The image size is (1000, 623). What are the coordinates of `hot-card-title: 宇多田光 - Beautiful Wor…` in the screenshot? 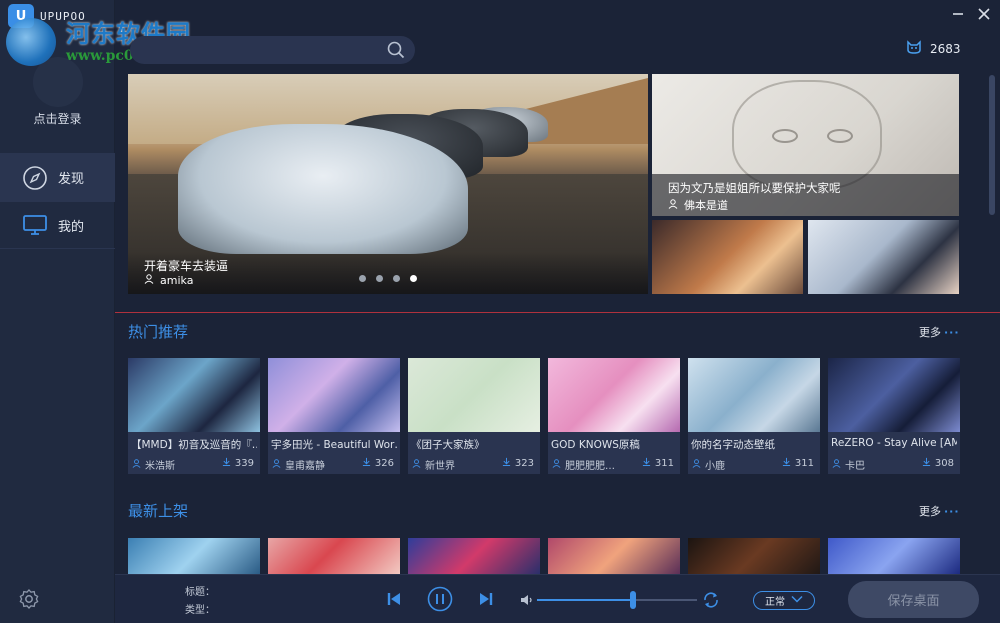 It's located at (334, 444).